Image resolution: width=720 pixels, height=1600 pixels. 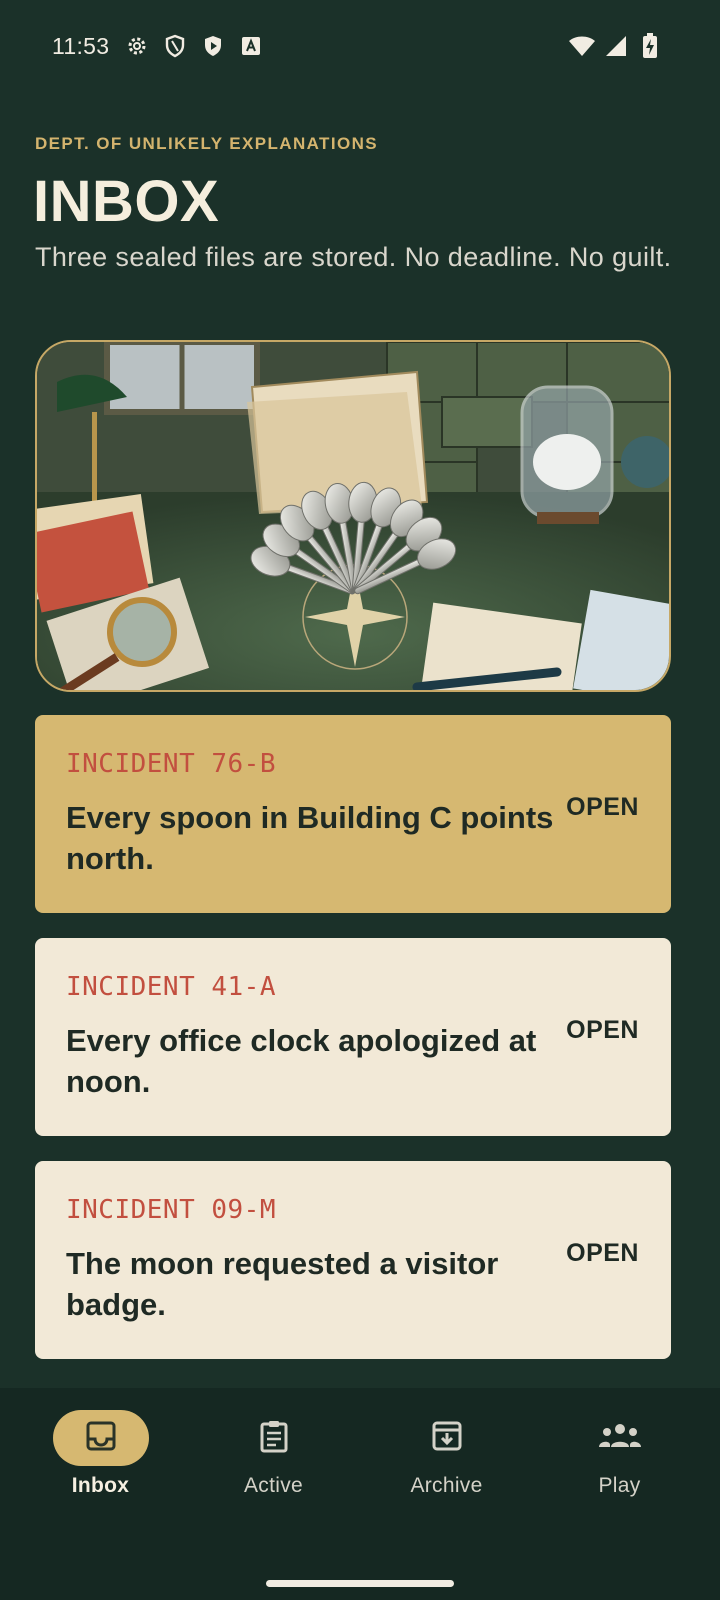 I want to click on page-title: INBOX, so click(x=126, y=201).